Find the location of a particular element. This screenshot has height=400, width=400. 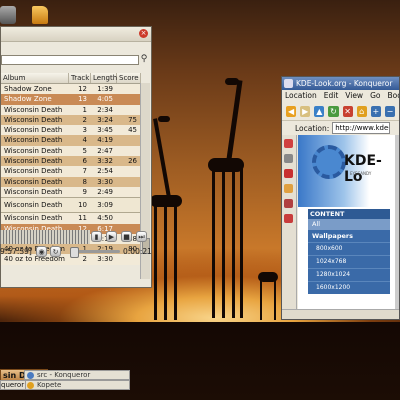

konqueror-icon is located at coordinates (30, 375).